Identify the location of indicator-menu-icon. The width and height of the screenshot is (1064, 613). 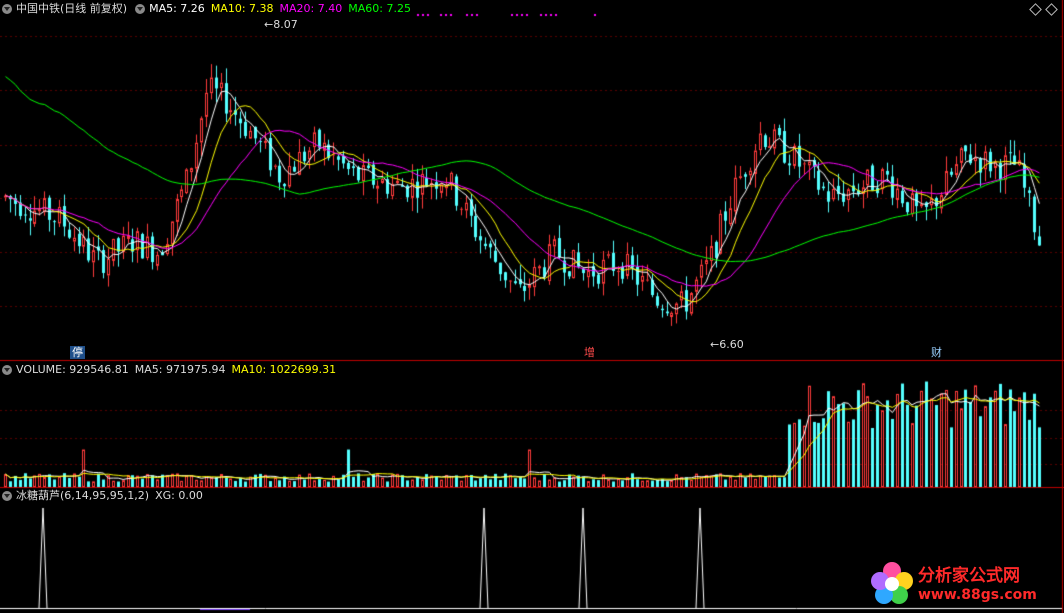
(140, 9).